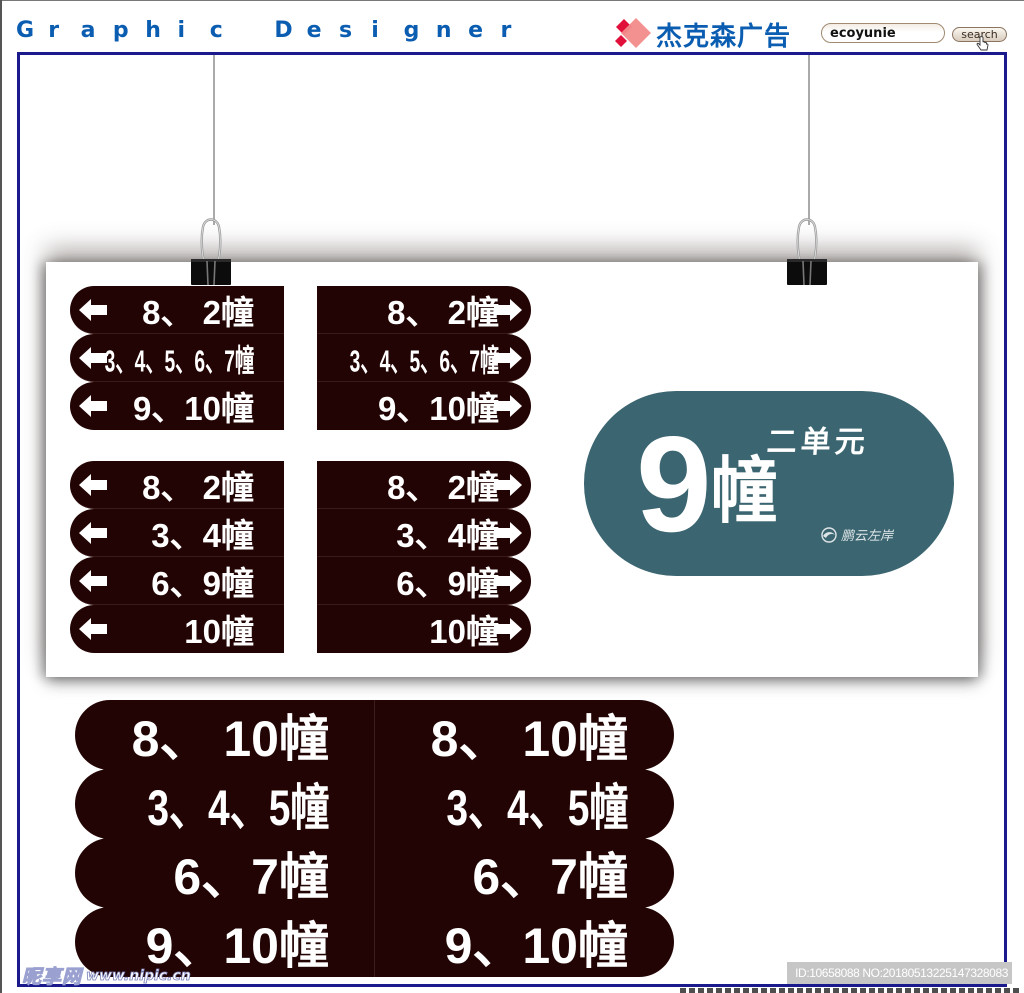  Describe the element at coordinates (883, 33) in the screenshot. I see `search-input` at that location.